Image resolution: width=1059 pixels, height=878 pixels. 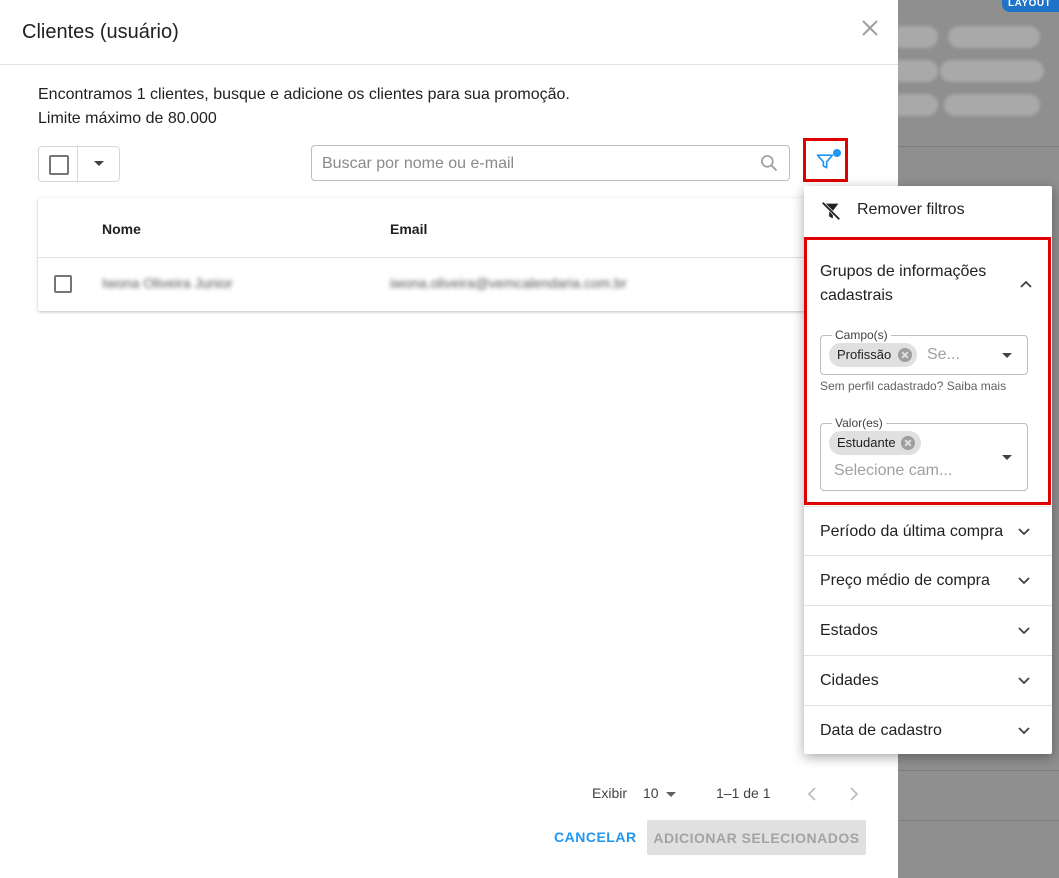 I want to click on column-header-name: Nome, so click(x=121, y=229).